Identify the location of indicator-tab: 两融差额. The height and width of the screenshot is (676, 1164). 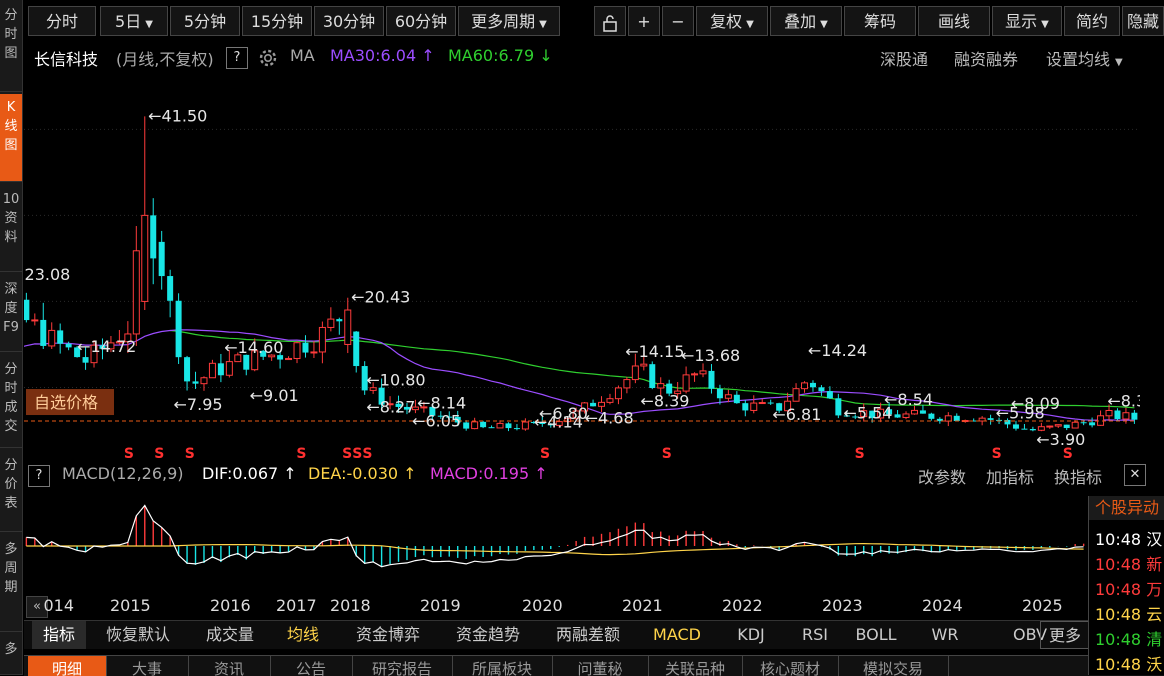
(588, 635).